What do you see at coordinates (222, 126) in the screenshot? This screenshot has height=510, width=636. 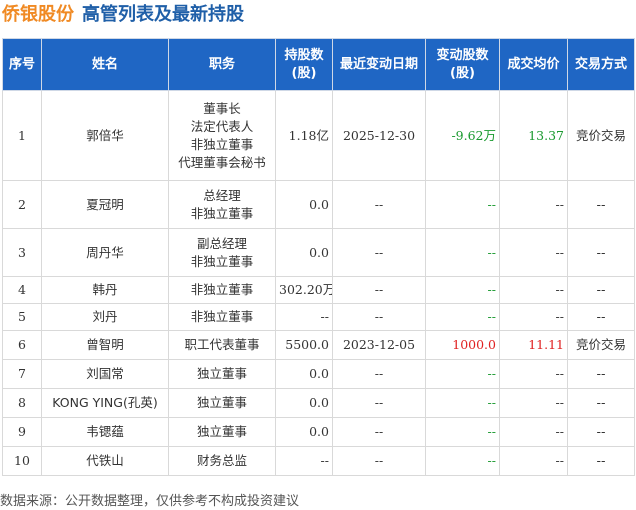 I see `position-line: 法定代表人` at bounding box center [222, 126].